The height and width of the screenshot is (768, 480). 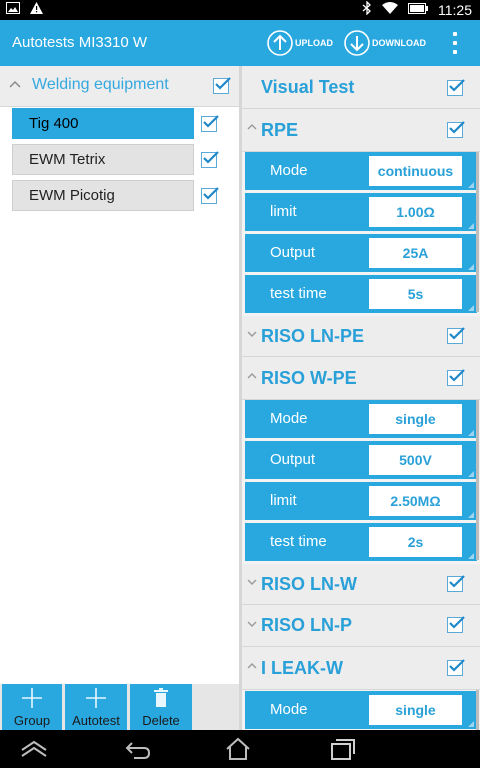 What do you see at coordinates (415, 253) in the screenshot?
I see `param-value-select: 25A` at bounding box center [415, 253].